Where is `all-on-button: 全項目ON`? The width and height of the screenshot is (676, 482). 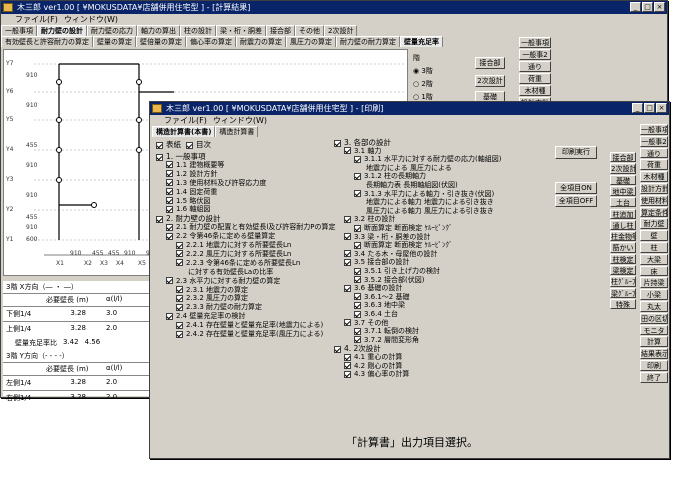
all-on-button: 全項目ON is located at coordinates (576, 188).